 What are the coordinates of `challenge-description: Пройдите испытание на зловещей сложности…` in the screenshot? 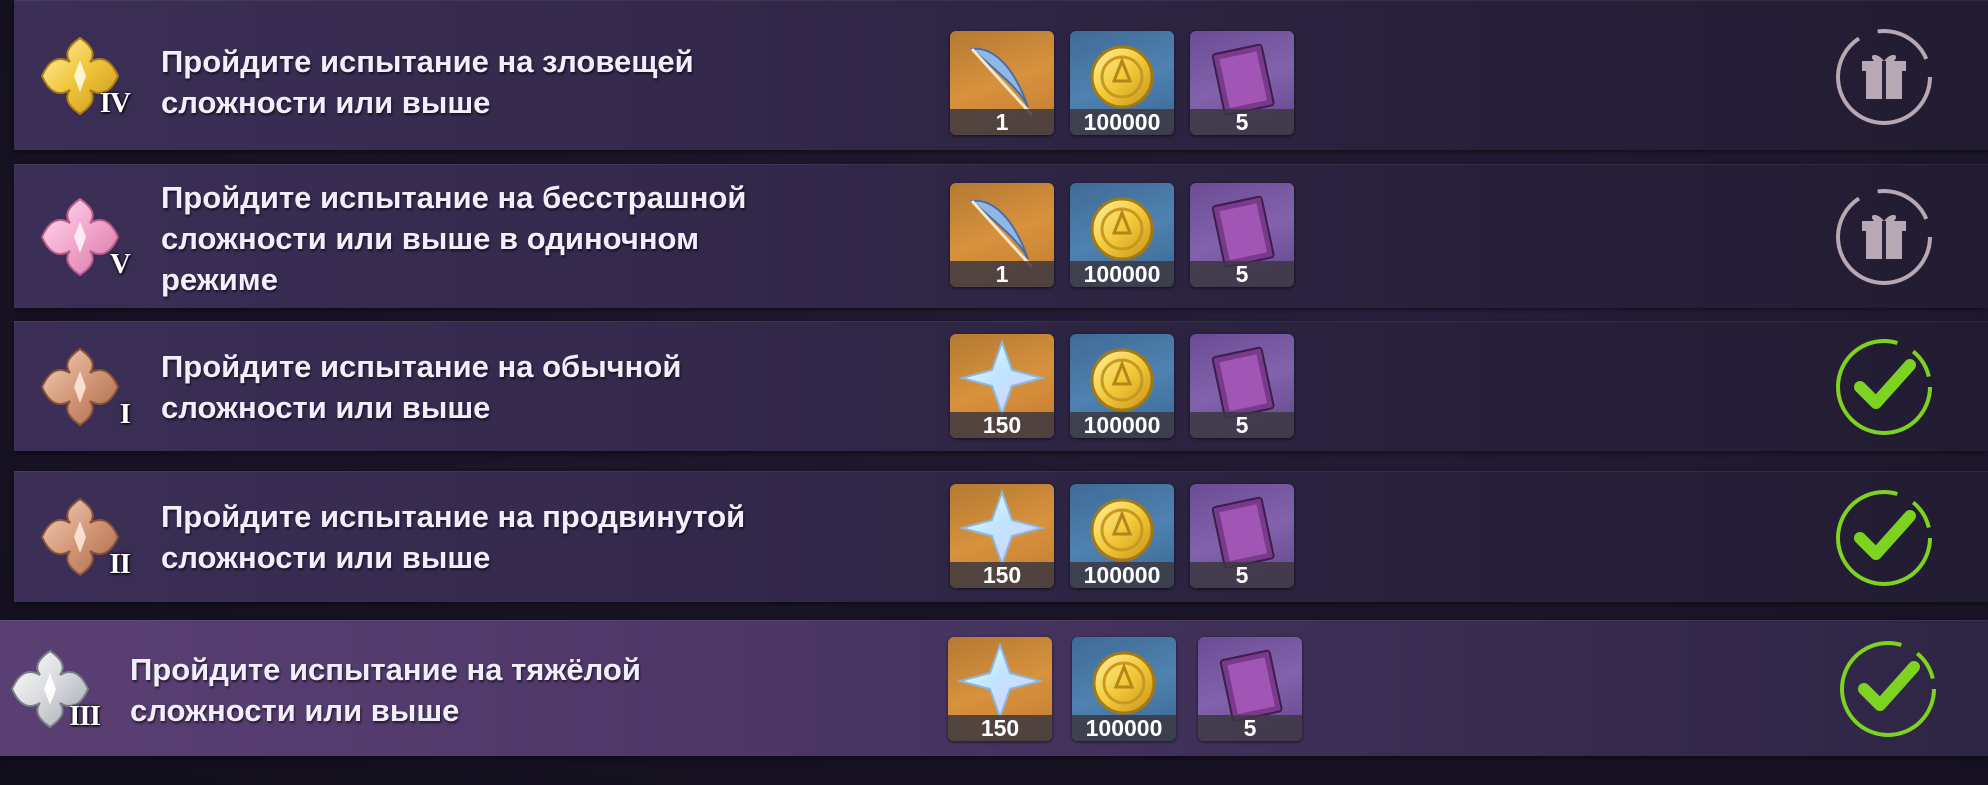 It's located at (541, 82).